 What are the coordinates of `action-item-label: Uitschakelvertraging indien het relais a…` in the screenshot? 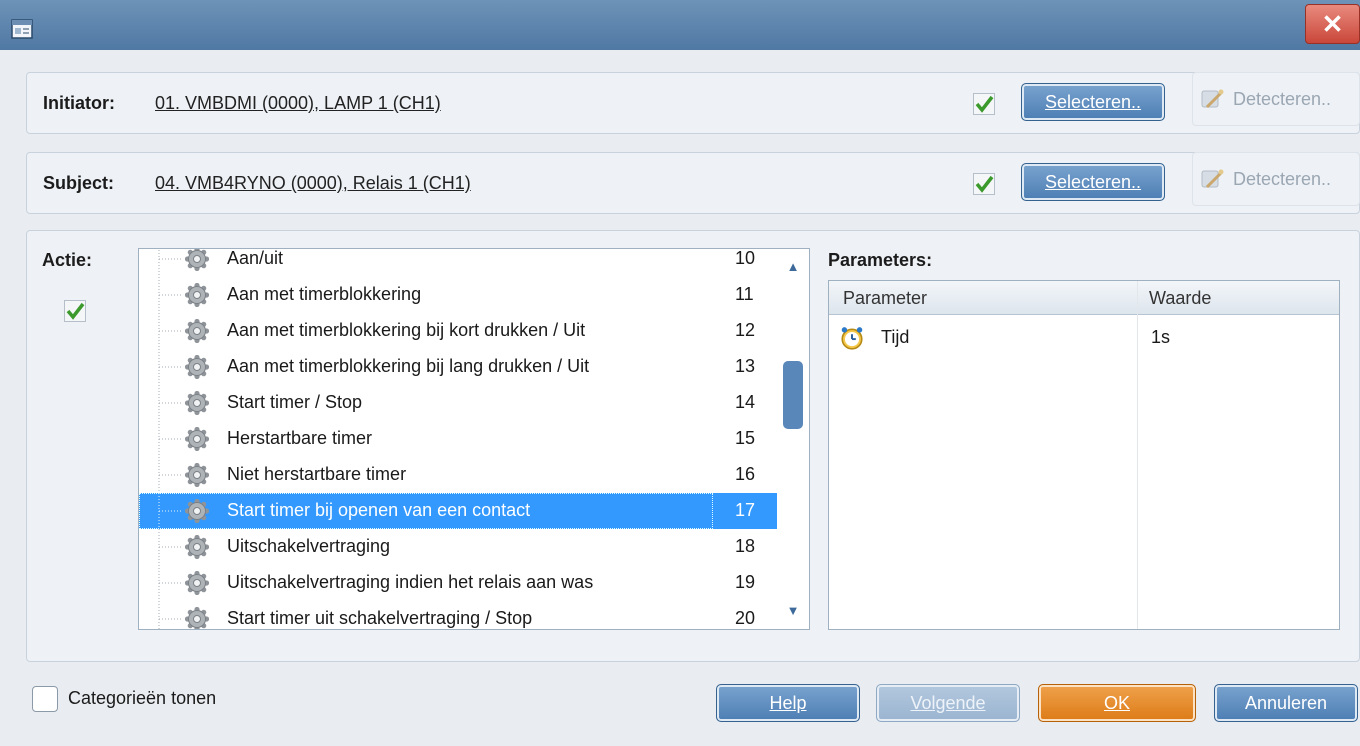 It's located at (410, 582).